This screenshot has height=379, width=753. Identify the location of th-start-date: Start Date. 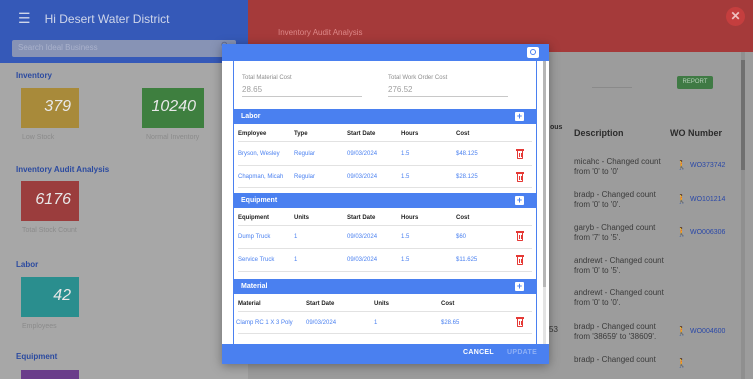
(361, 134).